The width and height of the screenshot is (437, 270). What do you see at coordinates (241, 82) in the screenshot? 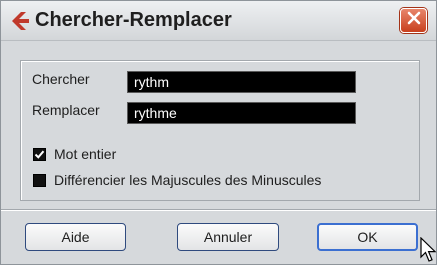
I see `find-input: rythm` at bounding box center [241, 82].